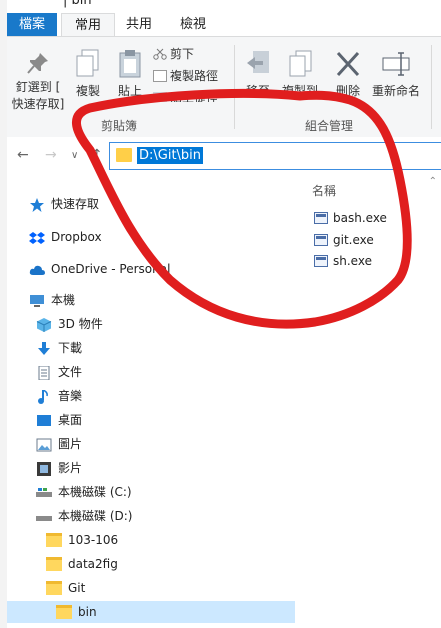  What do you see at coordinates (44, 444) in the screenshot?
I see `pictures-icon` at bounding box center [44, 444].